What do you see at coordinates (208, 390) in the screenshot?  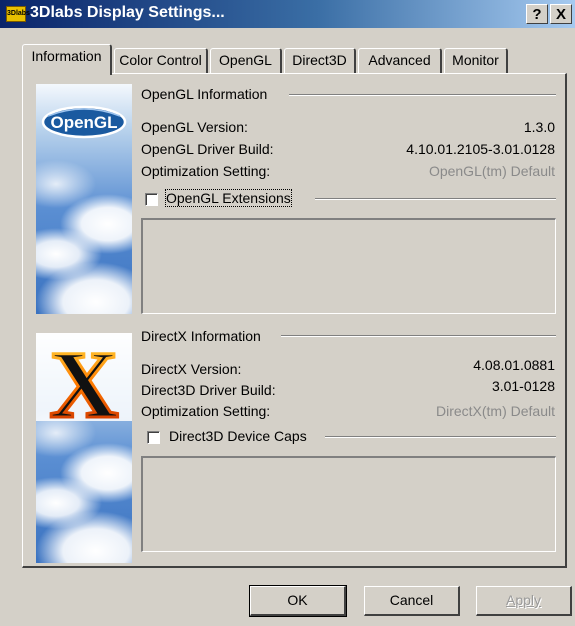 I see `direct3d-driver-label: Direct3D Driver Build:` at bounding box center [208, 390].